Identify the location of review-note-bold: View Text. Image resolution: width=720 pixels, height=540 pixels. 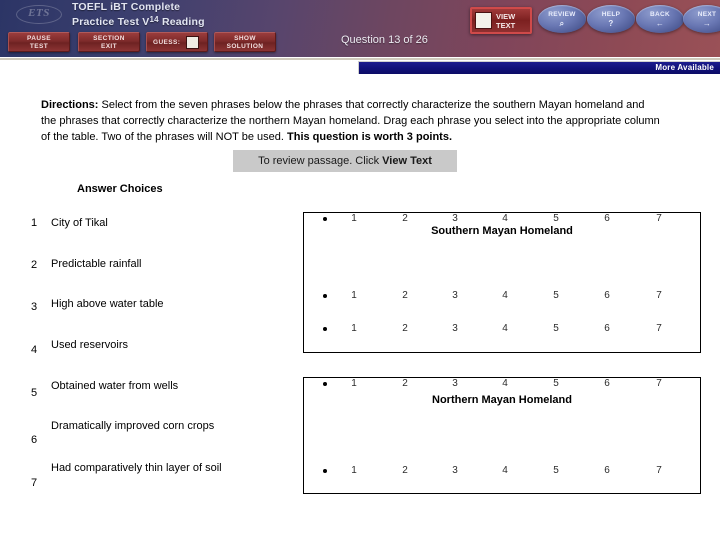
(407, 161).